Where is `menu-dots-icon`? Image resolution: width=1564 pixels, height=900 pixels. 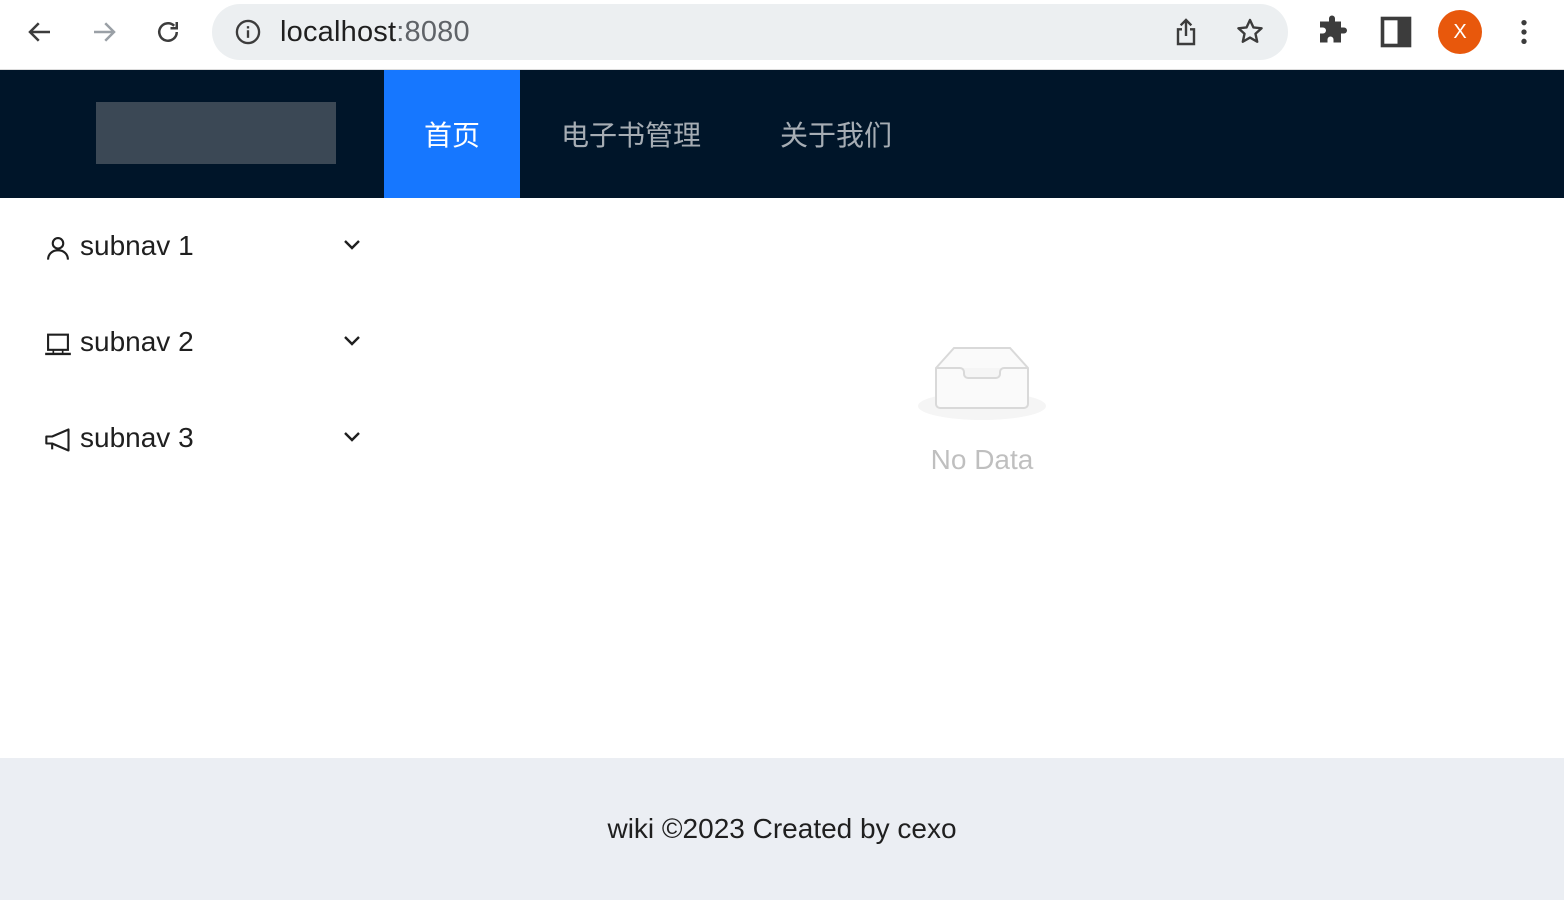
menu-dots-icon is located at coordinates (1524, 32).